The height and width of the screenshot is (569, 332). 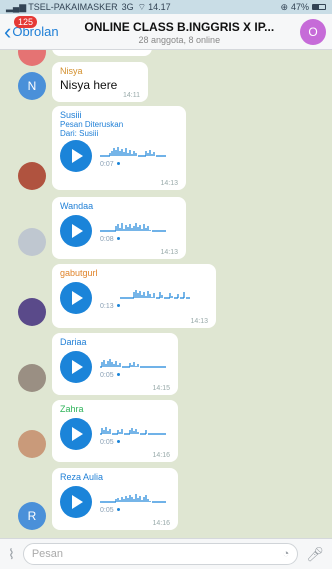 What do you see at coordinates (102, 53) in the screenshot?
I see `message-bubble-partial` at bounding box center [102, 53].